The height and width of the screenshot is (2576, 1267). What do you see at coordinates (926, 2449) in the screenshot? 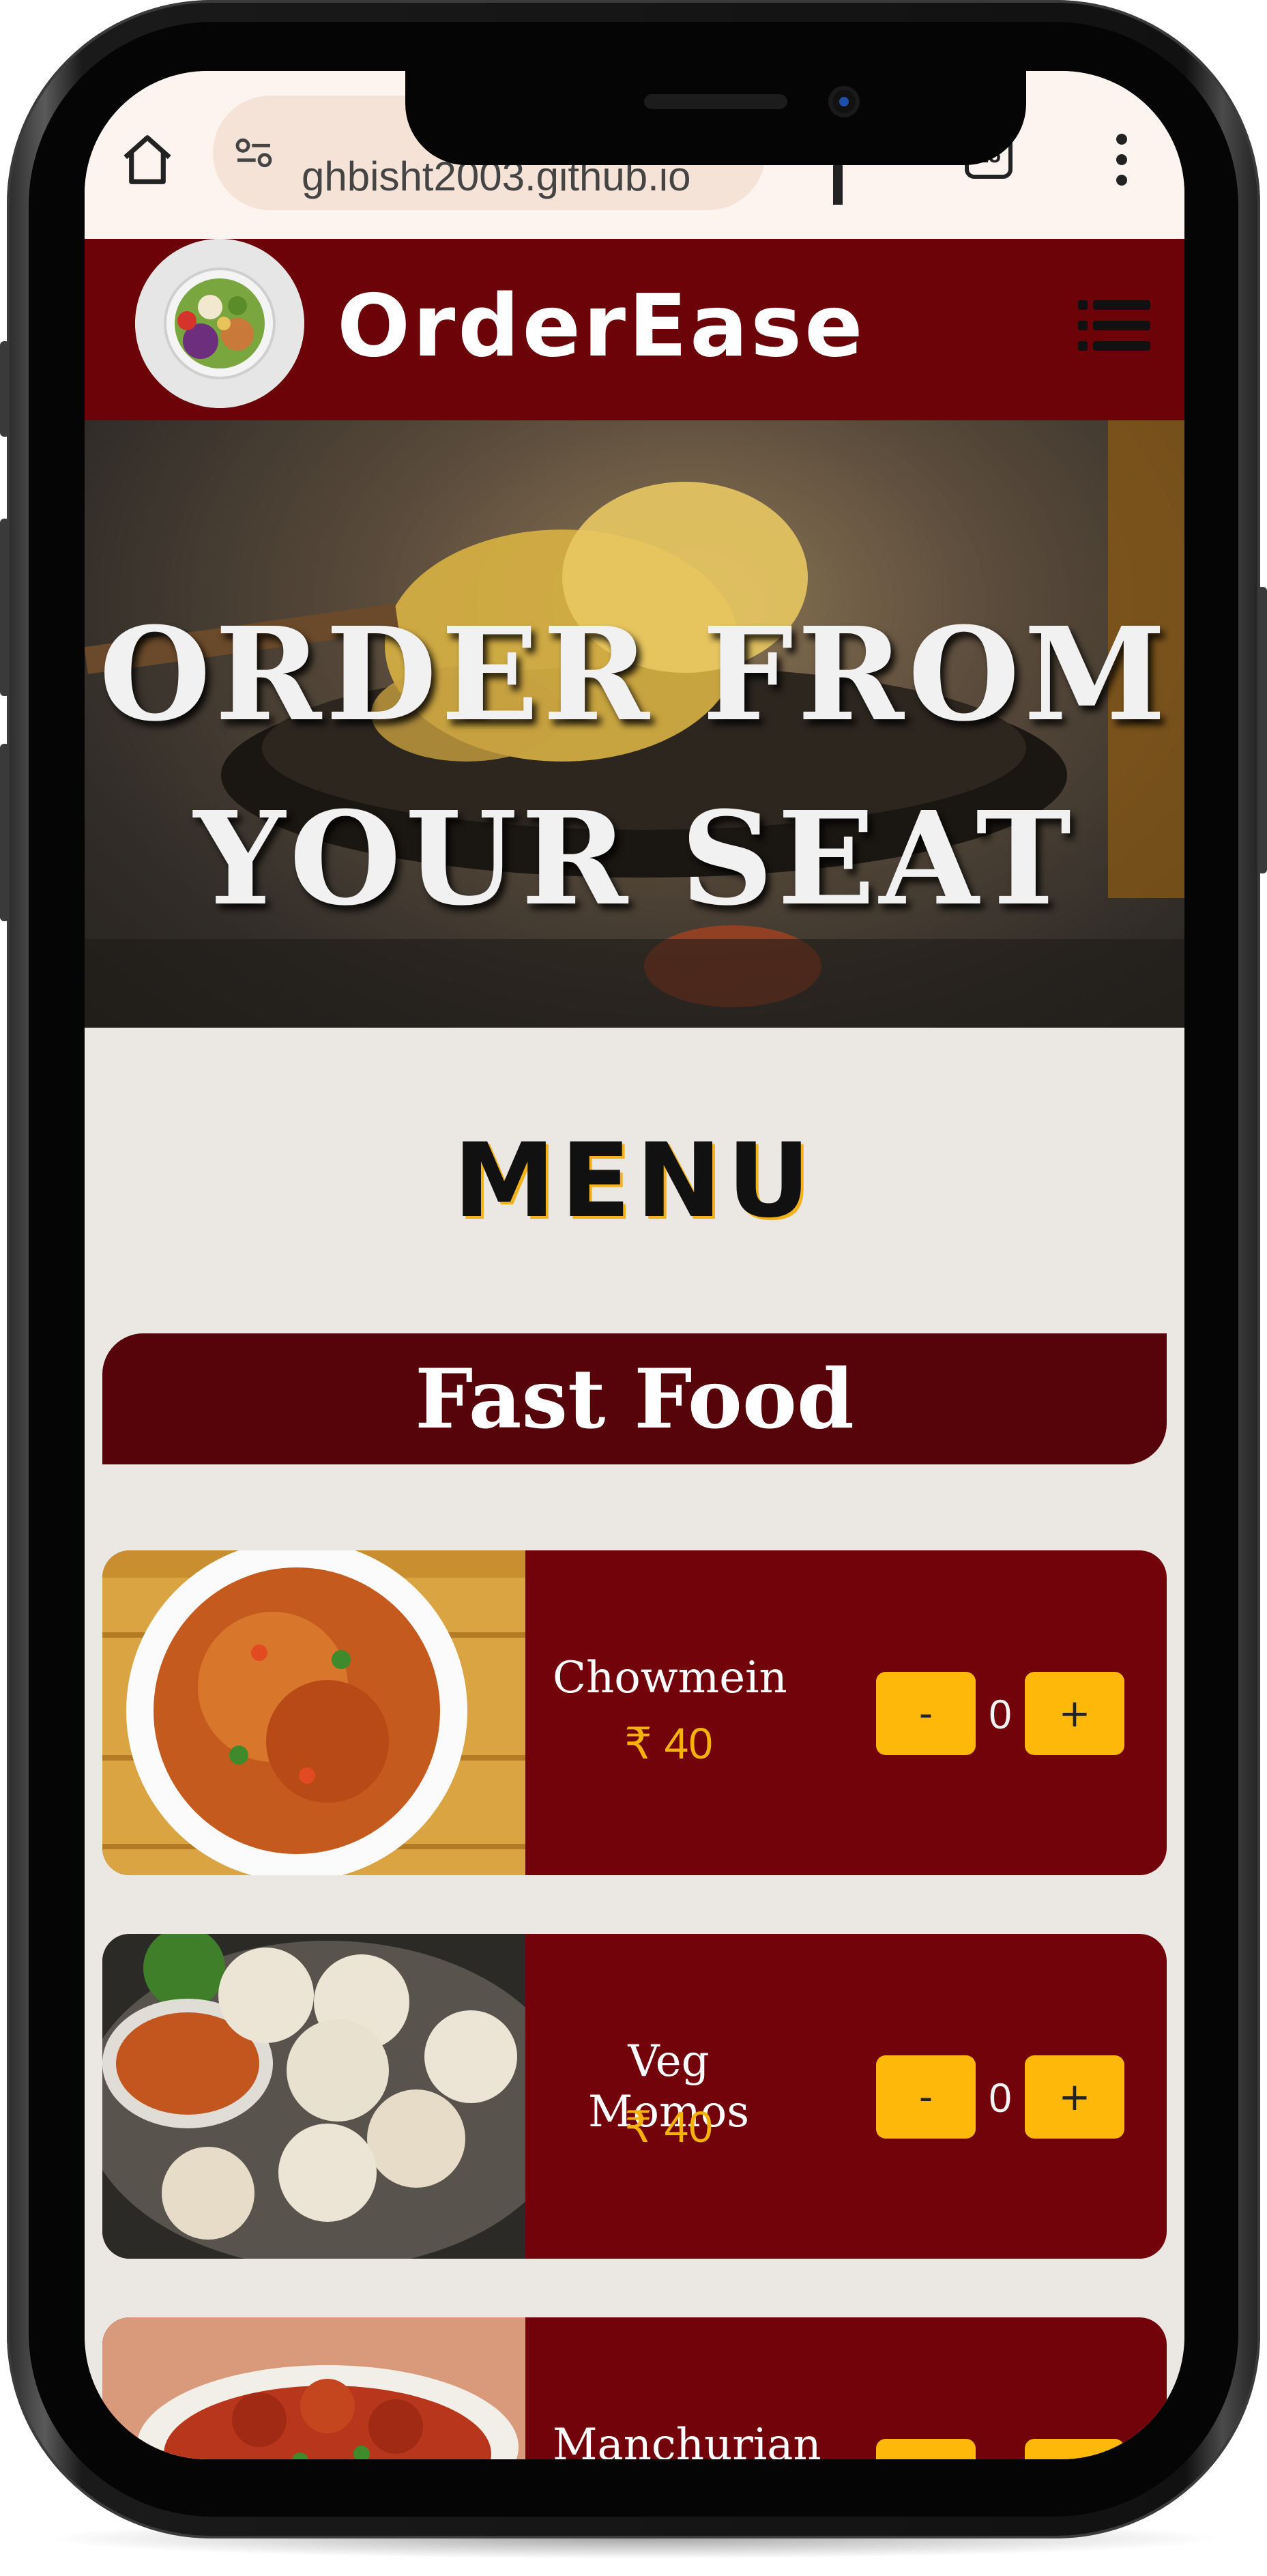
I see `decrease-quantity-button` at bounding box center [926, 2449].